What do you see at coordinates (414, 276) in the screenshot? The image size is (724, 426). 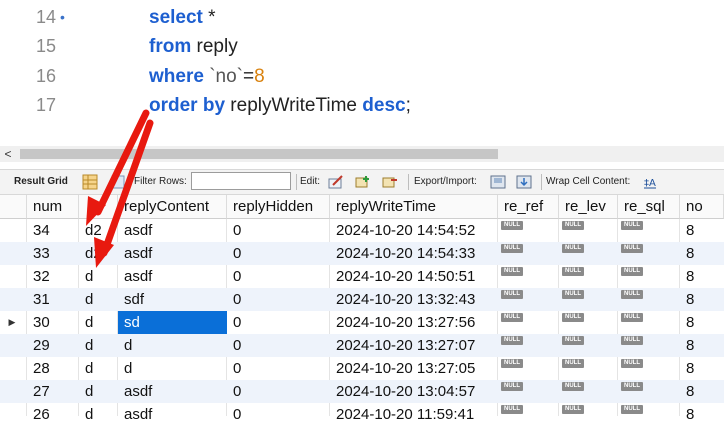 I see `cell-replyWriteTime: 2024-10-20 14:50:51` at bounding box center [414, 276].